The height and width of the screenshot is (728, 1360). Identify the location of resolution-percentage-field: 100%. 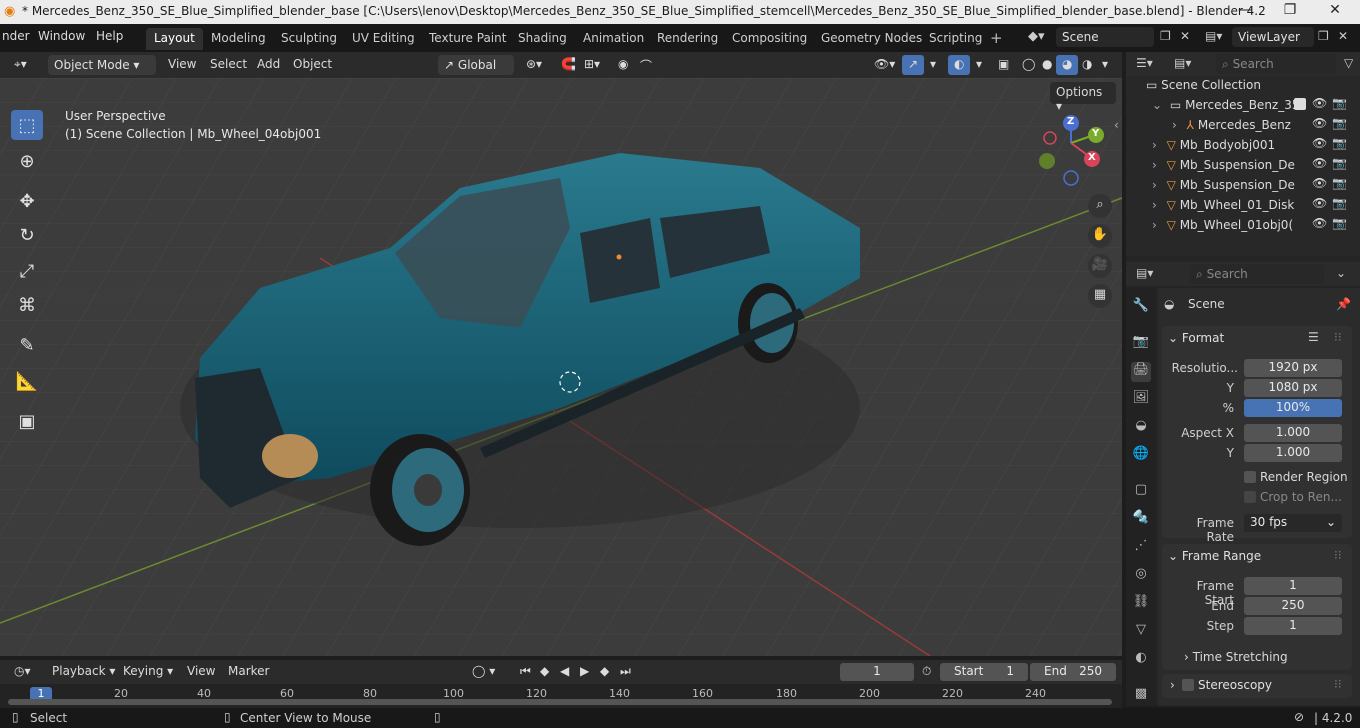
(1293, 408).